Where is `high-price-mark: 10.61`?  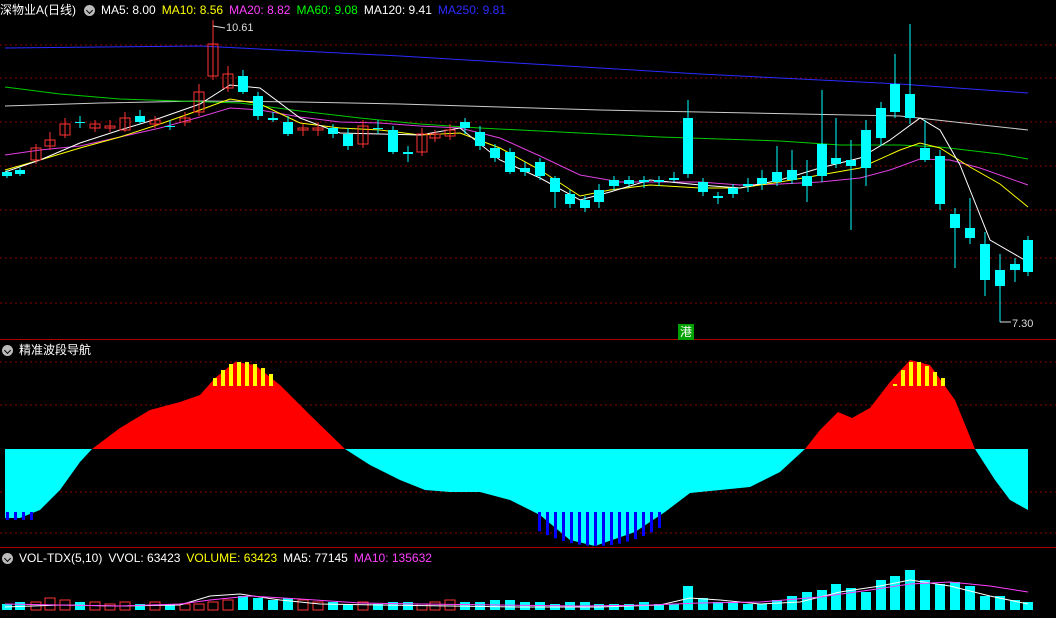 high-price-mark: 10.61 is located at coordinates (240, 28).